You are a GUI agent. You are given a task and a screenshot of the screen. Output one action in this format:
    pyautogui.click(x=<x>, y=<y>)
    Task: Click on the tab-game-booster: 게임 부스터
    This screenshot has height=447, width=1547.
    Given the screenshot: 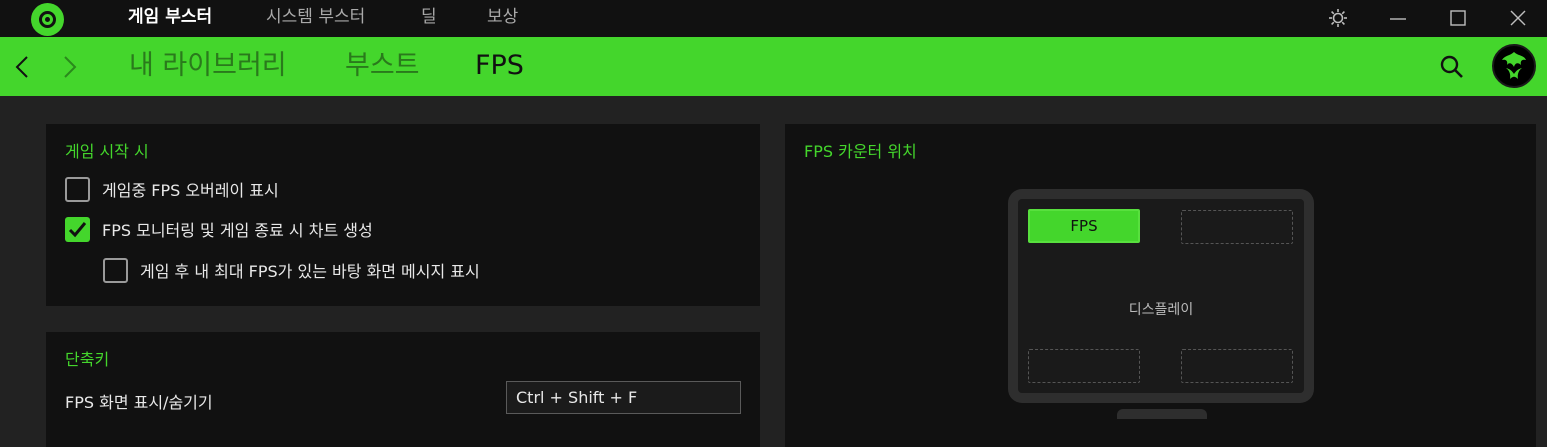 What is the action you would take?
    pyautogui.click(x=170, y=18)
    